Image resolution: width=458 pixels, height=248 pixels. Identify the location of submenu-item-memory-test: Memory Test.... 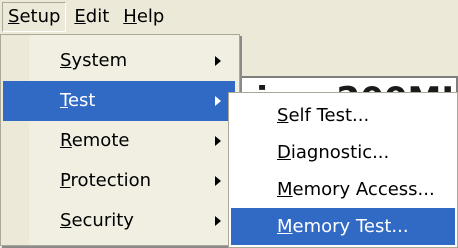
(343, 226).